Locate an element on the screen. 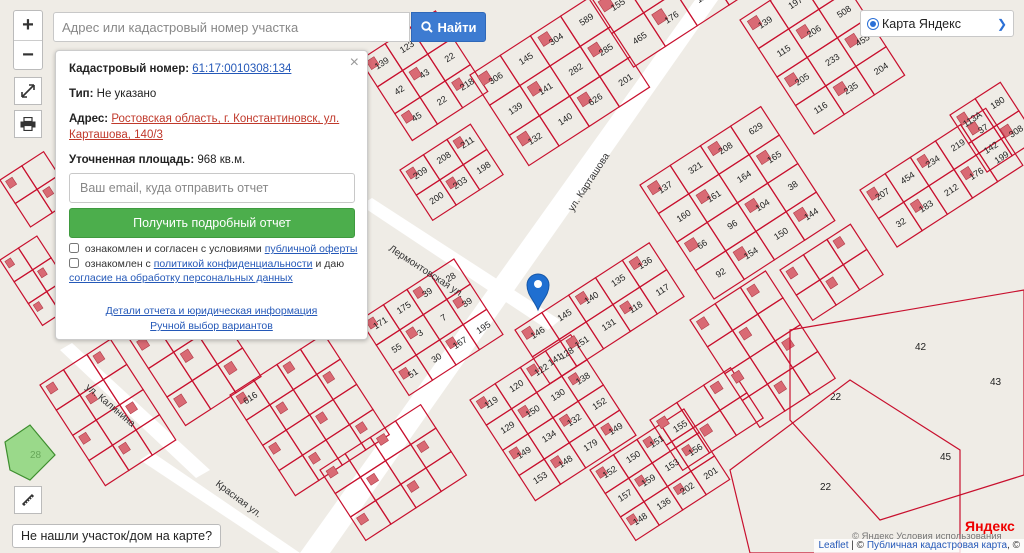 This screenshot has width=1024, height=553. offer-consent-checkbox is located at coordinates (74, 248).